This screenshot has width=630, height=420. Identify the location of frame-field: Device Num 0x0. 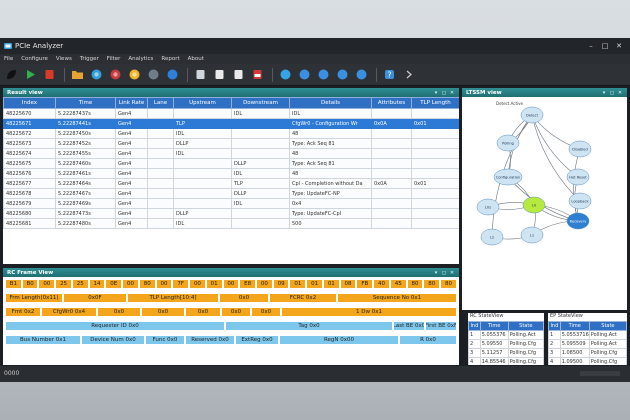
(113, 340).